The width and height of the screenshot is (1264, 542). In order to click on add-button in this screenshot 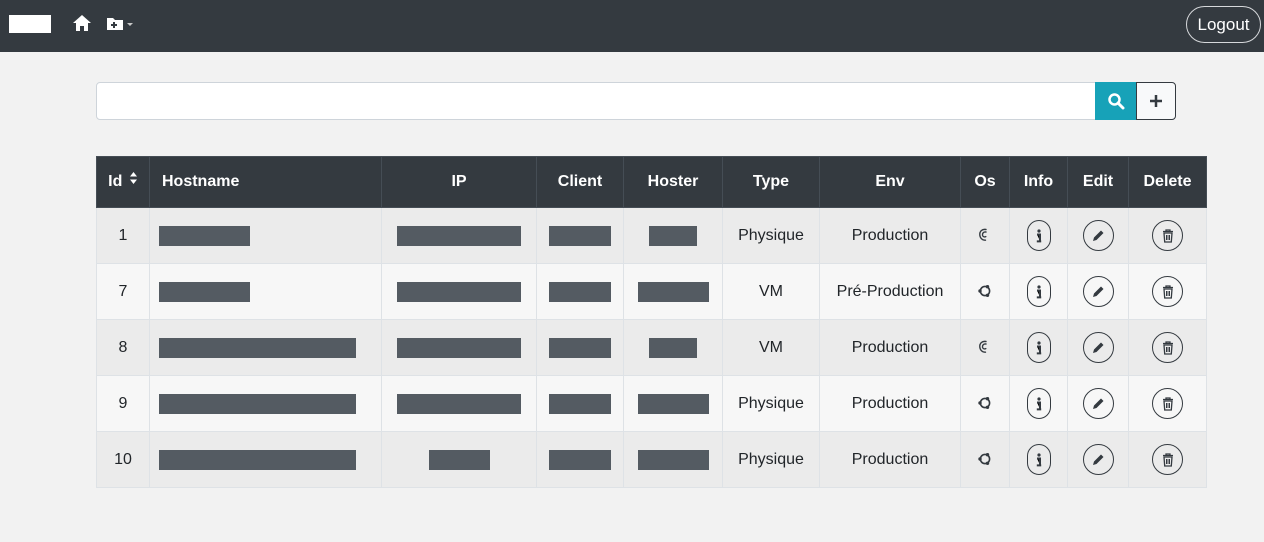, I will do `click(1156, 101)`.